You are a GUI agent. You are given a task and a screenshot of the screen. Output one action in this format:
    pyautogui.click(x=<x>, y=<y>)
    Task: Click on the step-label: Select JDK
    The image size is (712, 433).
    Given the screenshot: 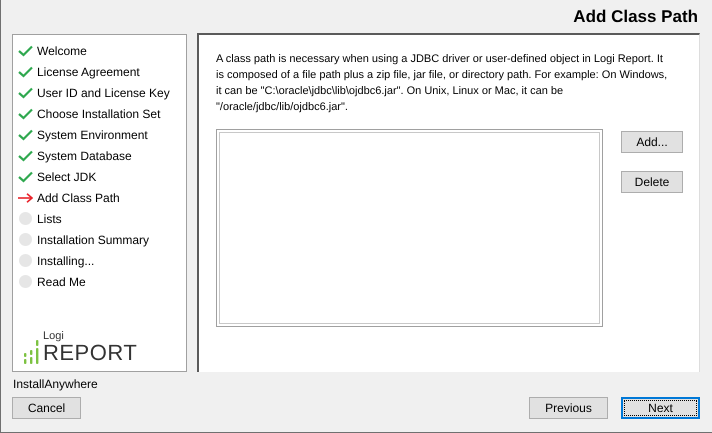 What is the action you would take?
    pyautogui.click(x=66, y=177)
    